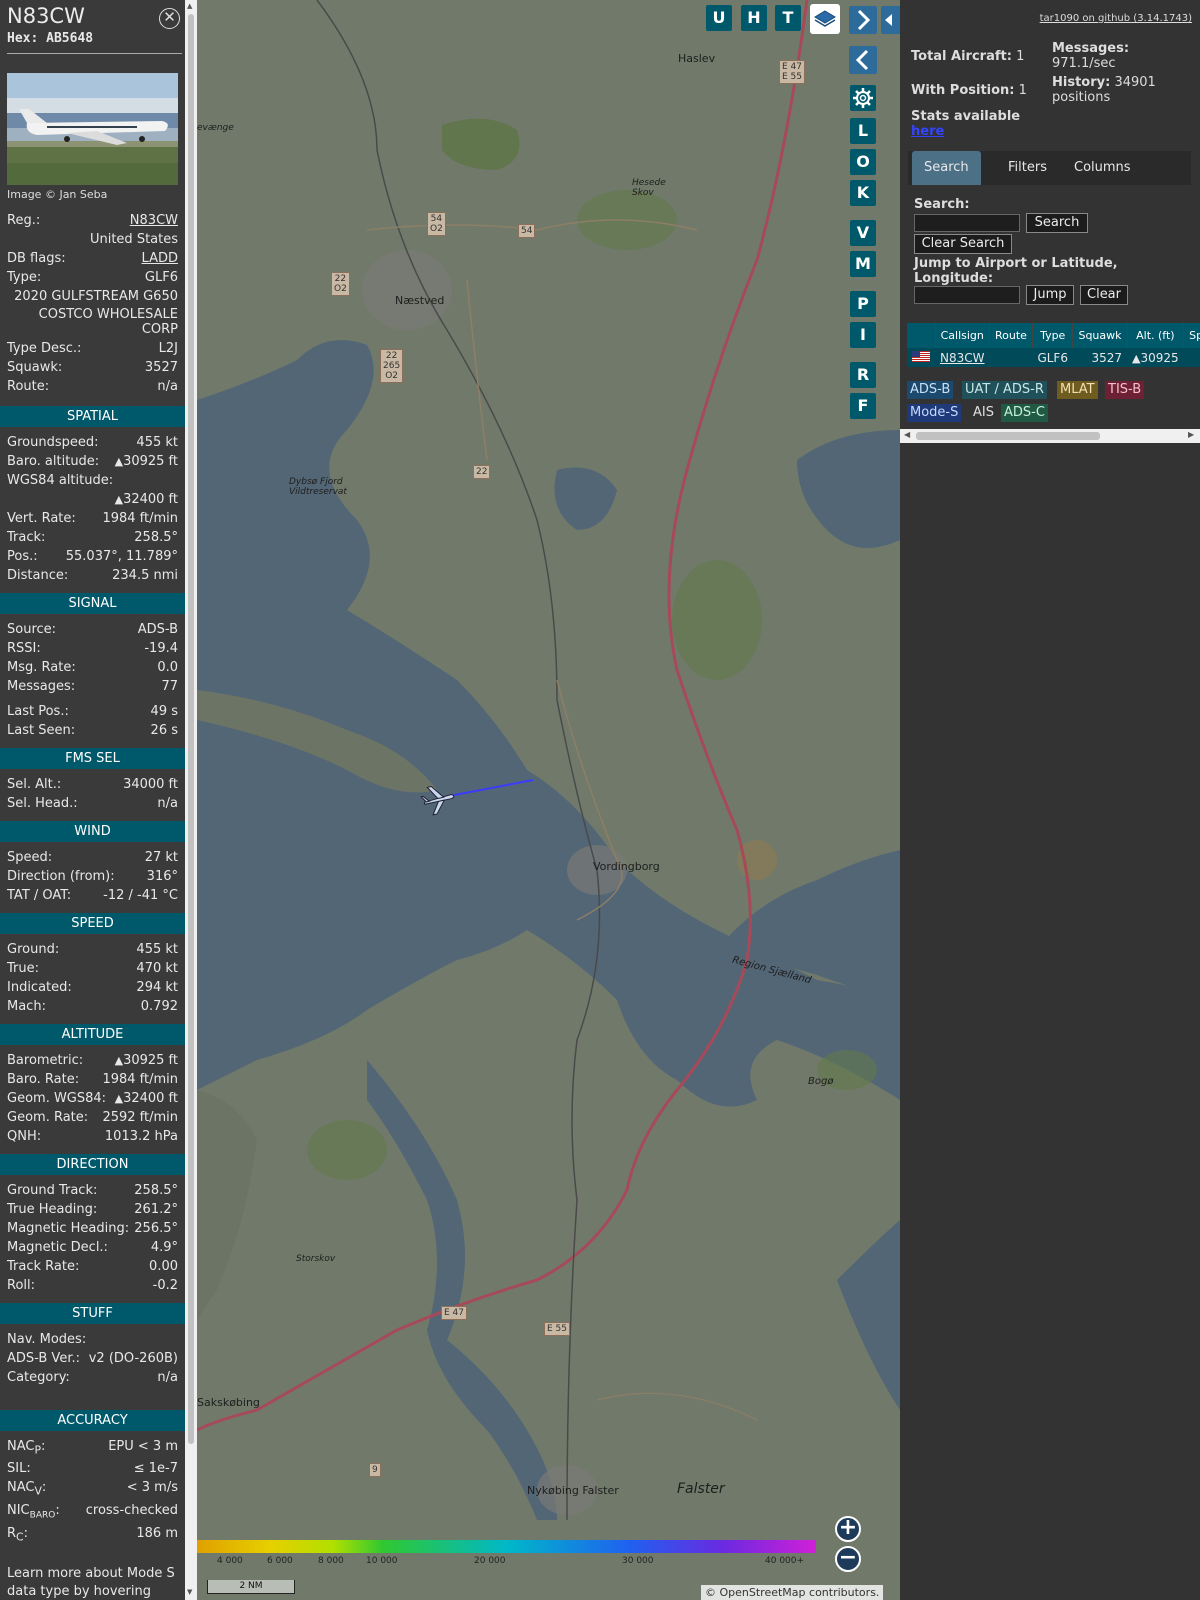 This screenshot has height=1600, width=1200. What do you see at coordinates (1004, 390) in the screenshot?
I see `badge-uat: UAT / ADS-R` at bounding box center [1004, 390].